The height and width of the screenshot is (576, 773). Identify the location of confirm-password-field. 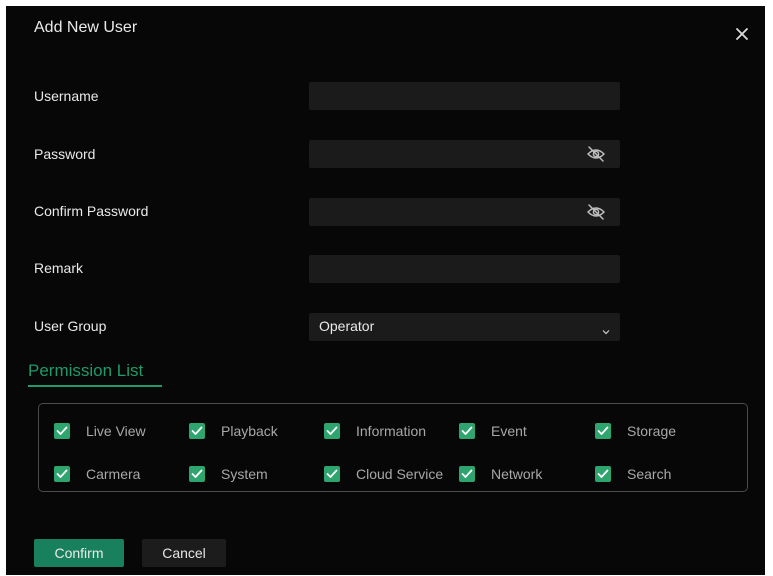
(464, 212).